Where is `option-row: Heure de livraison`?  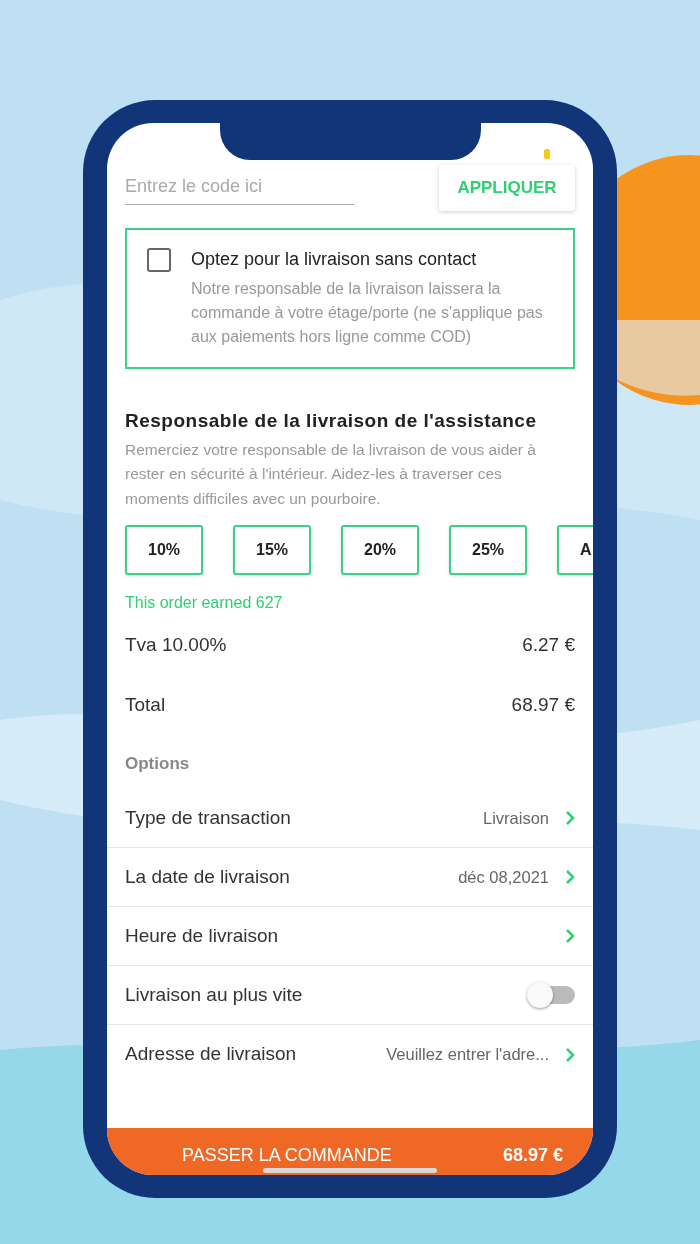
option-row: Heure de livraison is located at coordinates (350, 936).